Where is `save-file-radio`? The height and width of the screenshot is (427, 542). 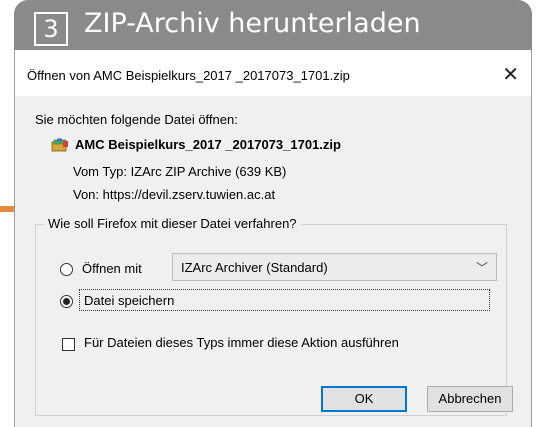 save-file-radio is located at coordinates (66, 301).